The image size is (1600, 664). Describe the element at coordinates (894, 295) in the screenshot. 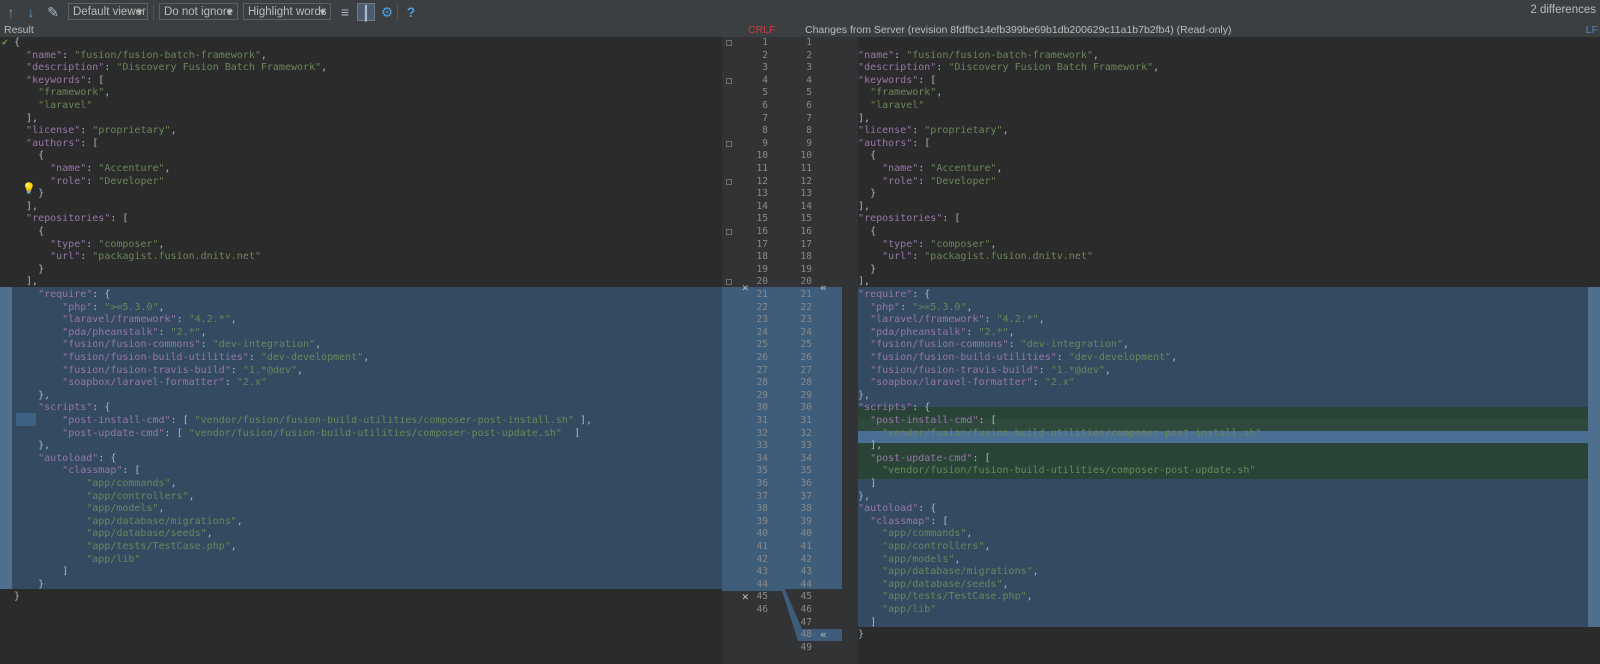

I see `code-line: "require": {` at that location.